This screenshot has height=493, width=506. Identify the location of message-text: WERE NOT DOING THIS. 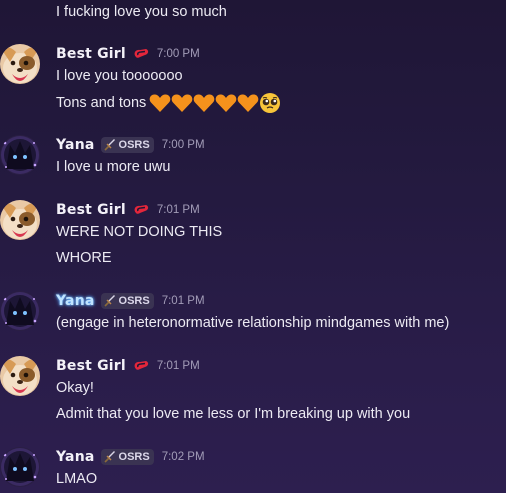
(139, 232).